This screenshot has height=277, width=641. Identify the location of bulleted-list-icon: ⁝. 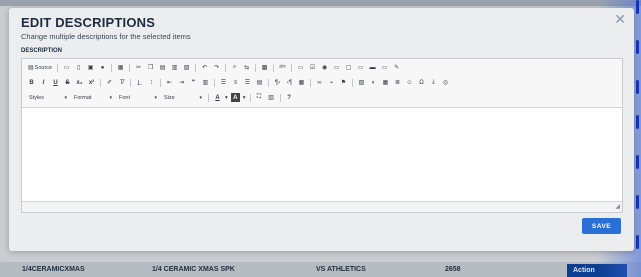
(151, 82).